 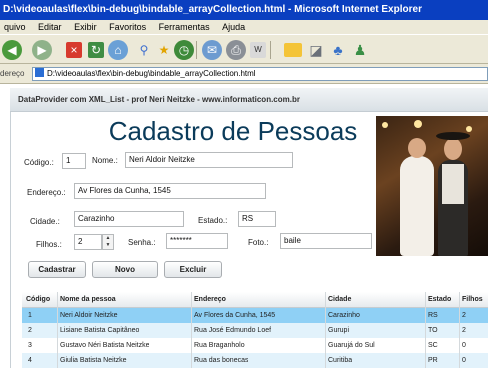 I want to click on cell-endereco: Rua José Edmundo Loef, so click(x=233, y=330).